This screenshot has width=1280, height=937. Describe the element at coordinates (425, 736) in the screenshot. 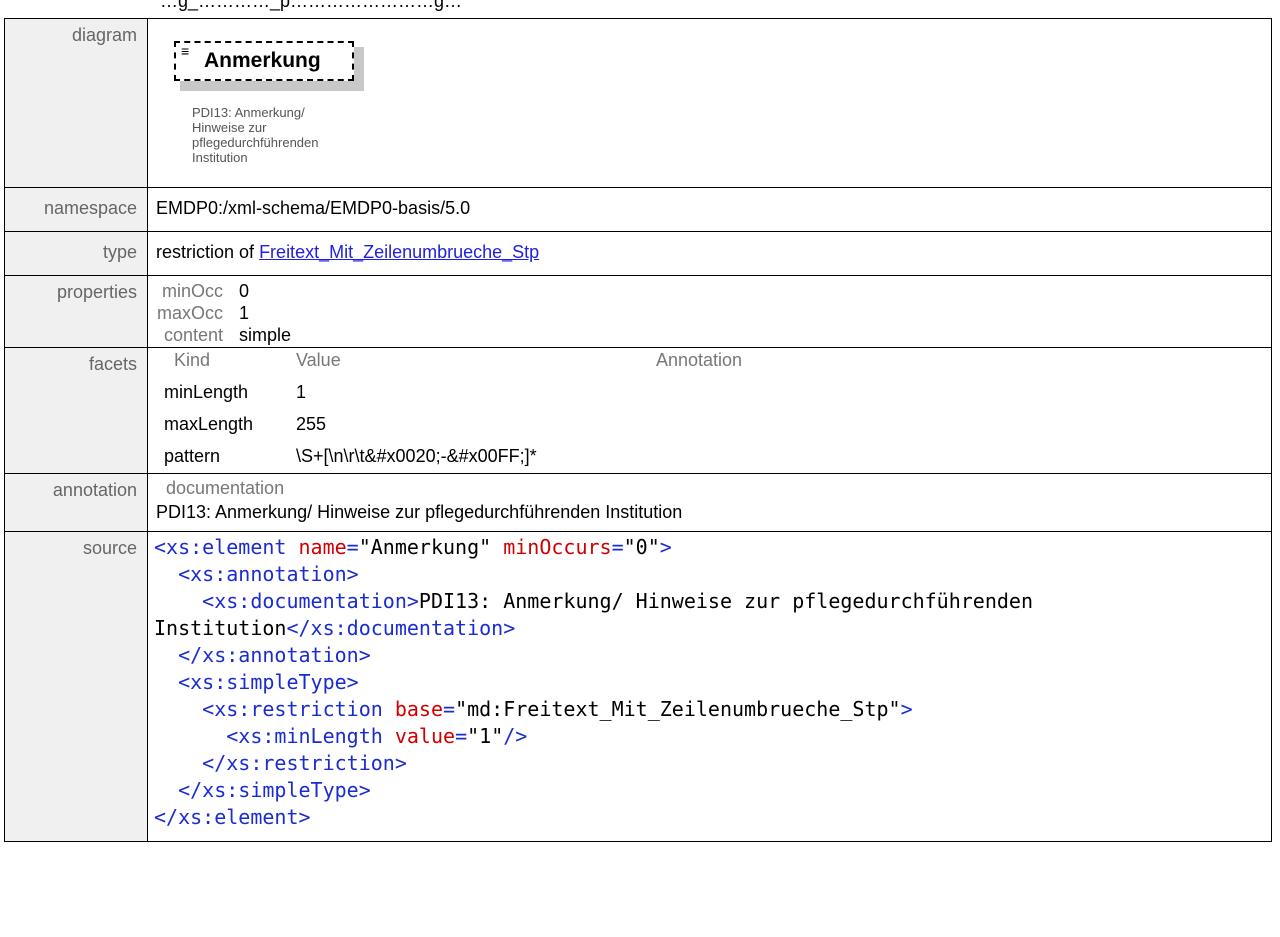

I see `code-attr-name: value` at that location.